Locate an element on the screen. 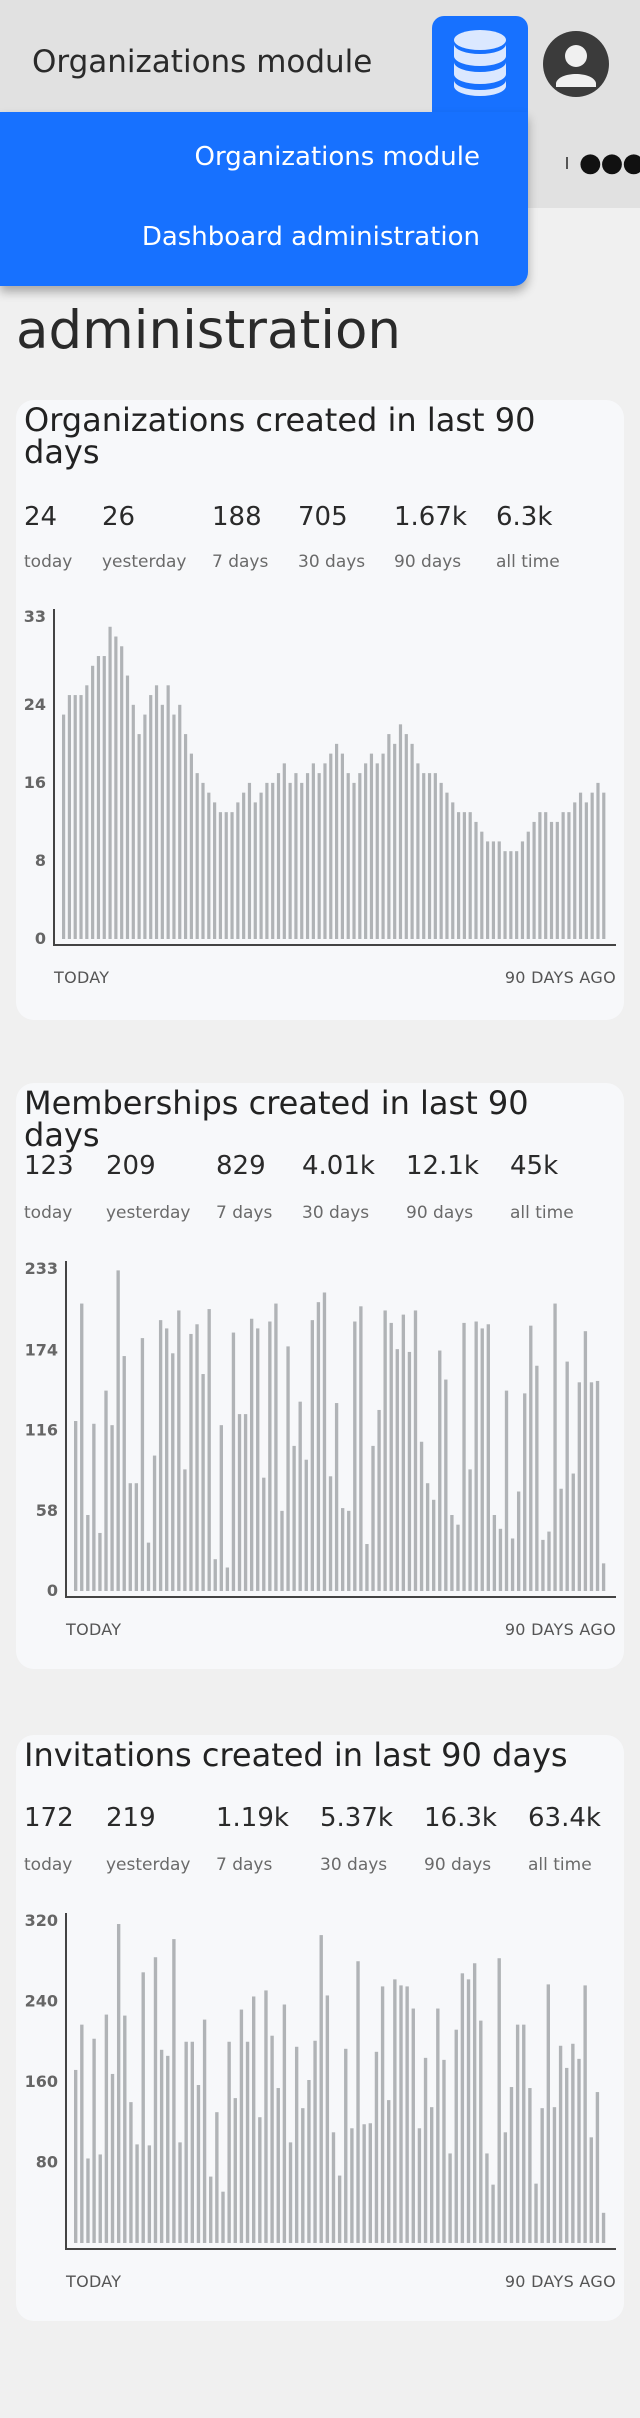 The height and width of the screenshot is (2418, 640). y-tick-label: 240 is located at coordinates (41, 2001).